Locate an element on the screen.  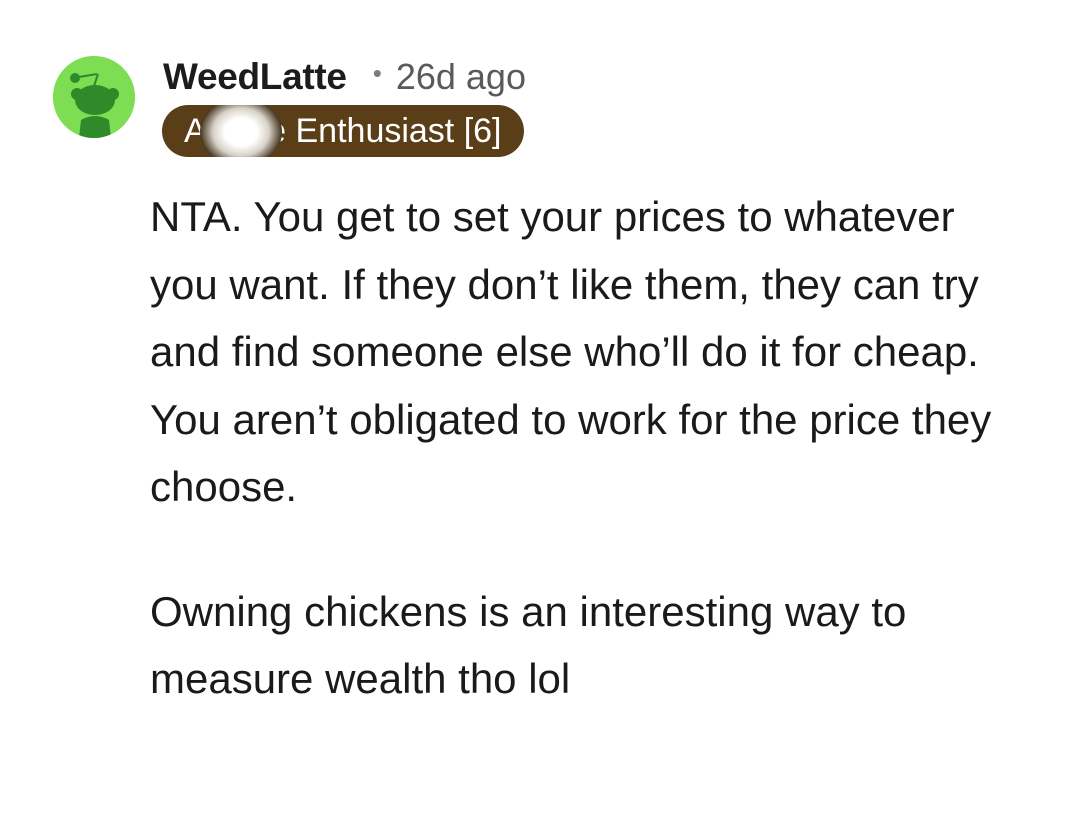
user-avatar is located at coordinates (94, 97).